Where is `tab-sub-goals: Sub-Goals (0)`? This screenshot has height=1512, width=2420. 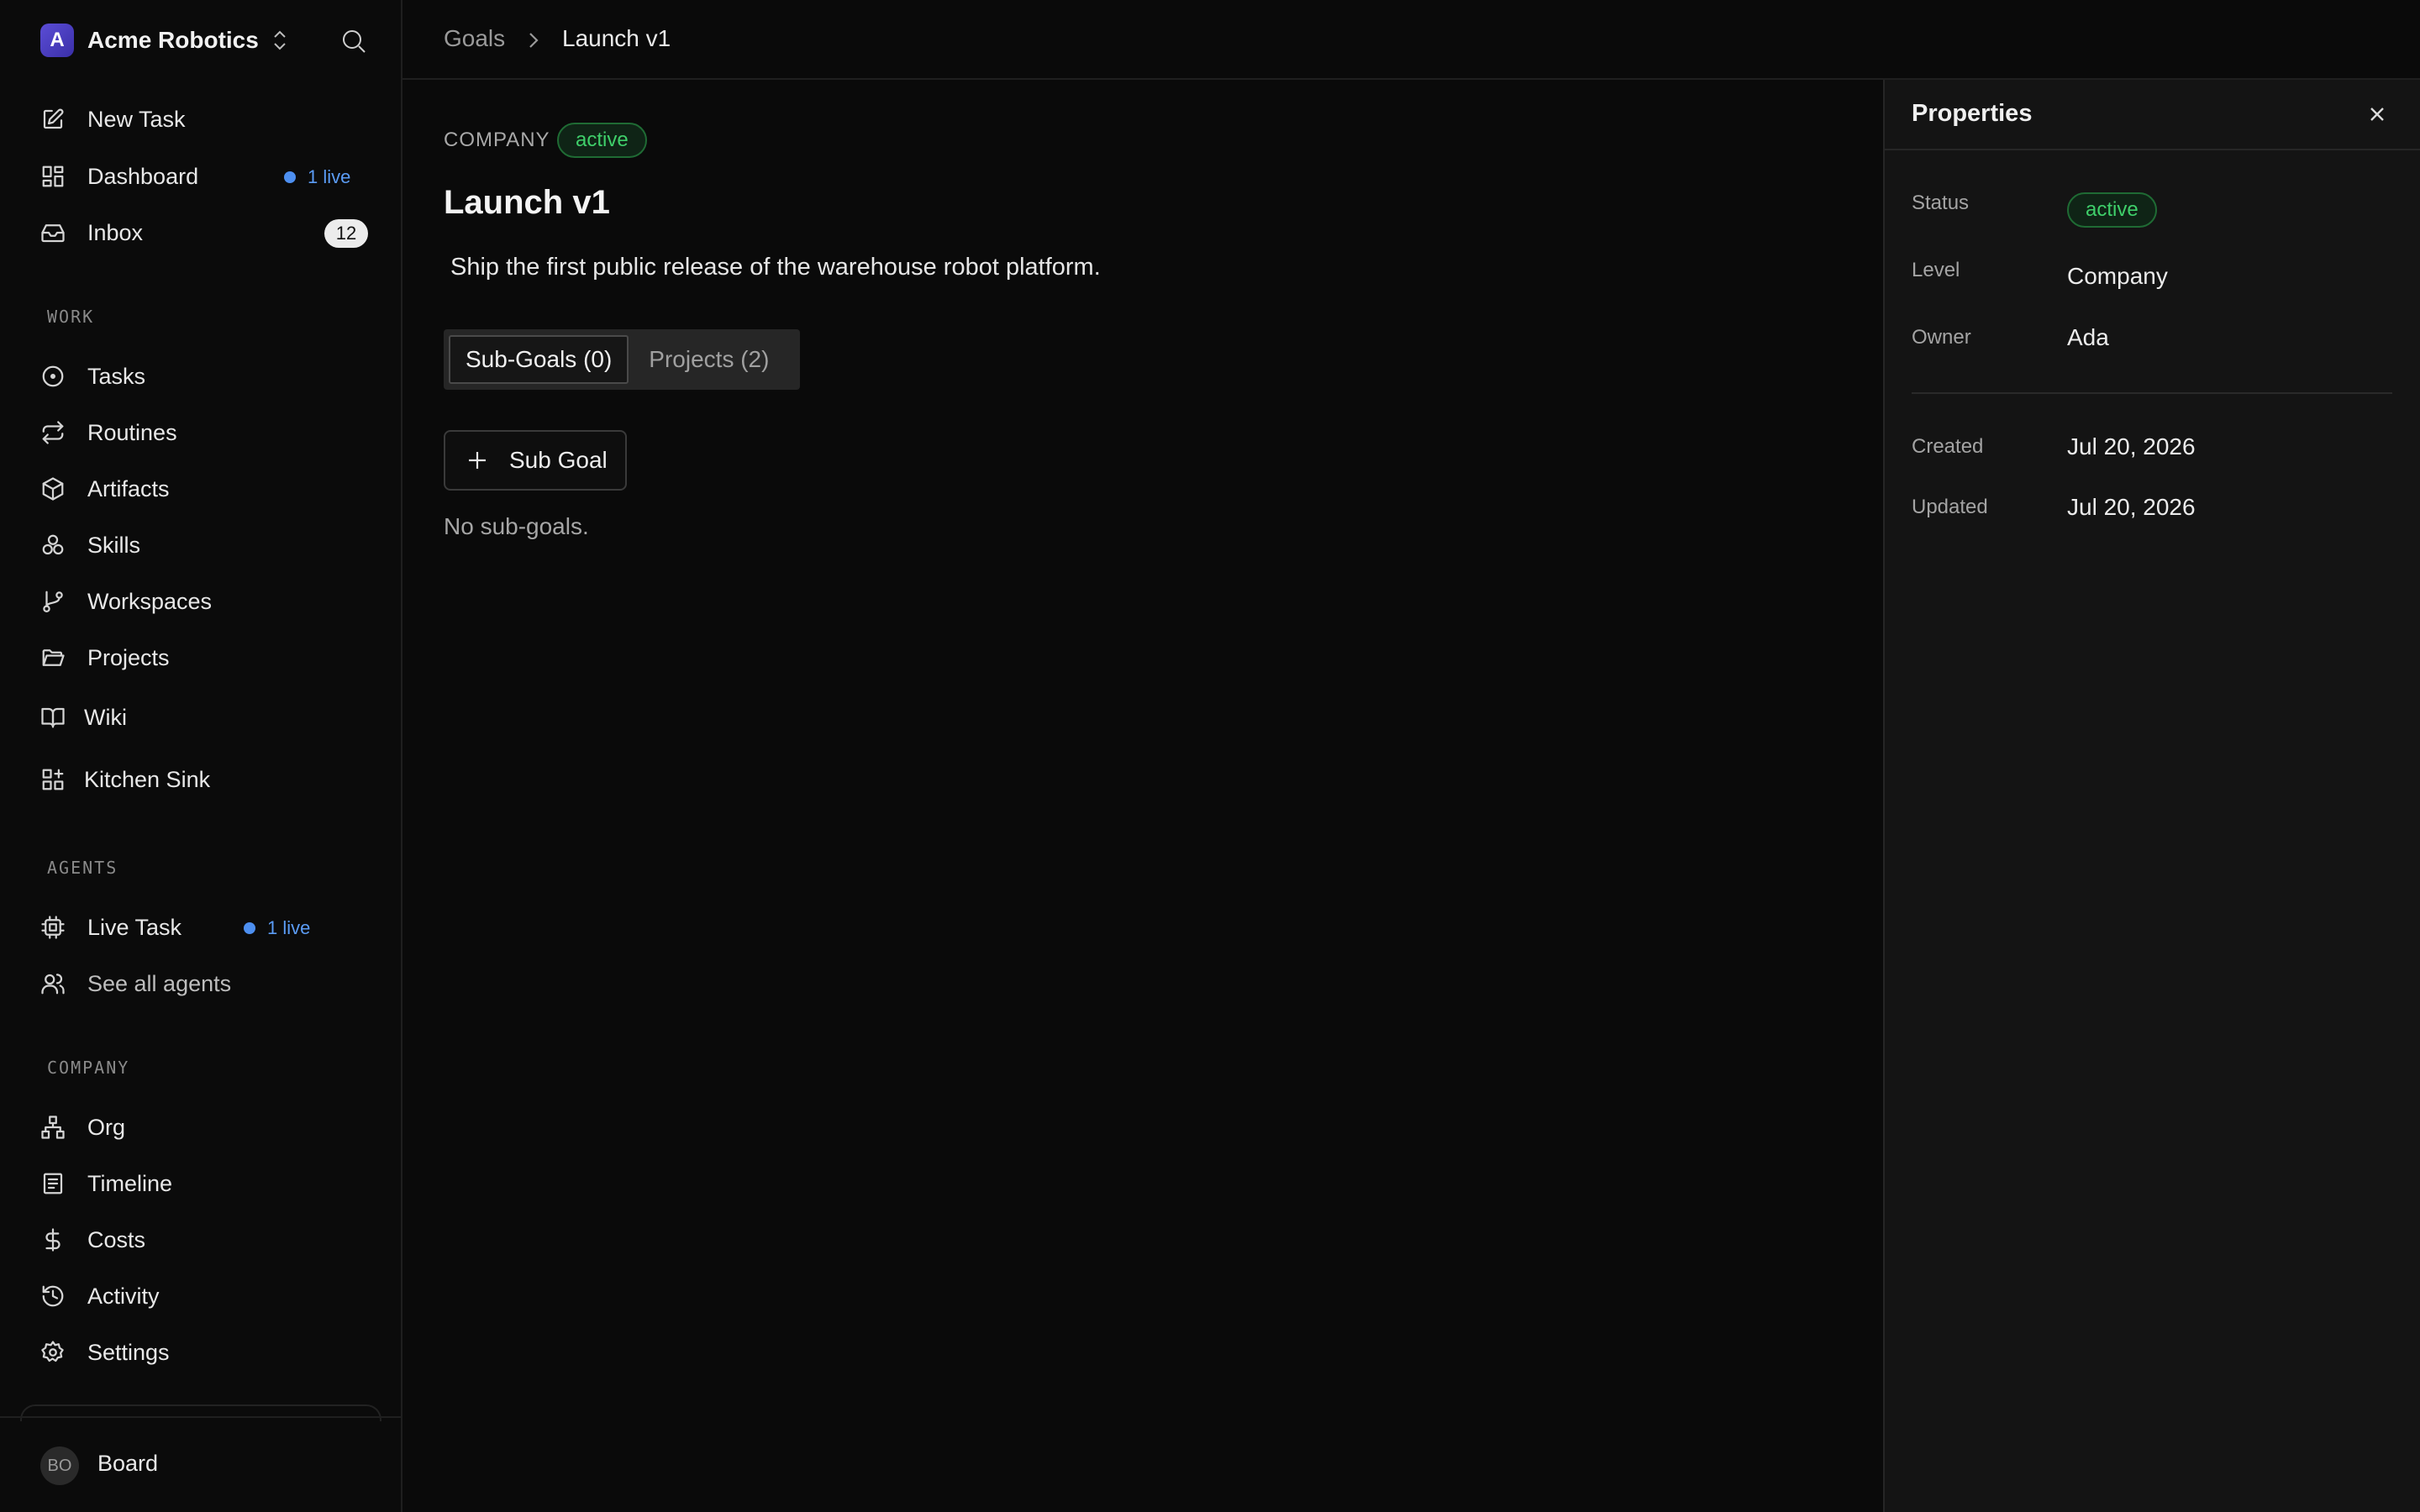 tab-sub-goals: Sub-Goals (0) is located at coordinates (539, 359).